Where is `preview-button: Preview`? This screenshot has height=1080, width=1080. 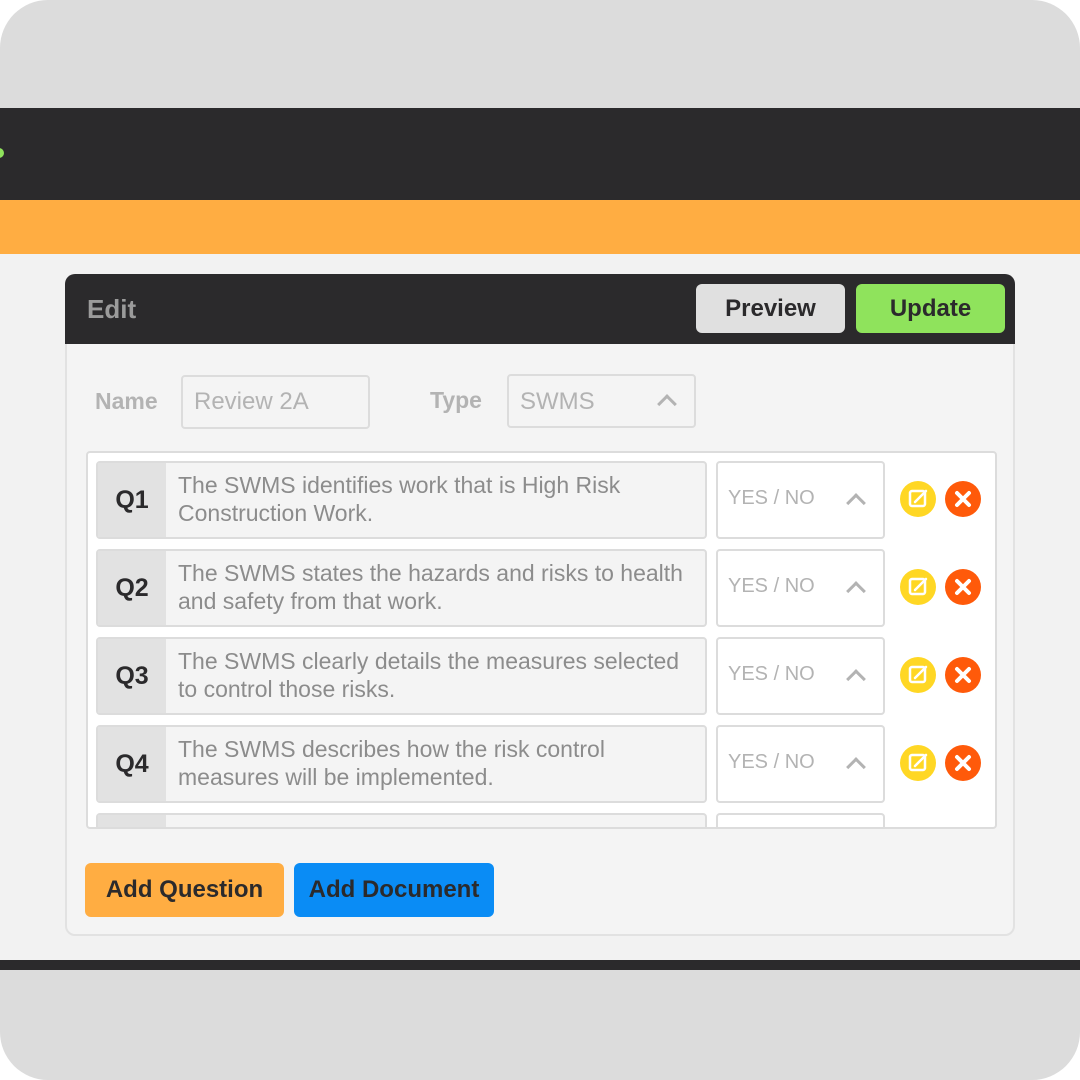 preview-button: Preview is located at coordinates (770, 308).